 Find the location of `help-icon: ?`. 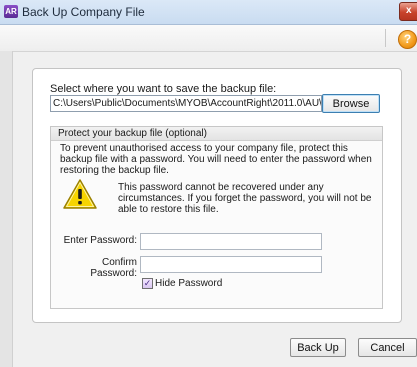

help-icon: ? is located at coordinates (407, 39).